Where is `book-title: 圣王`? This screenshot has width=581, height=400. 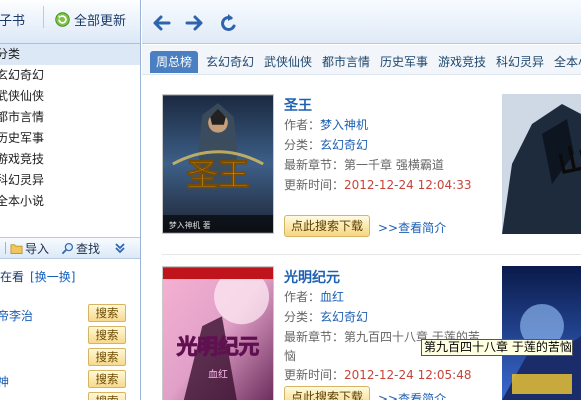
book-title: 圣王 is located at coordinates (298, 105).